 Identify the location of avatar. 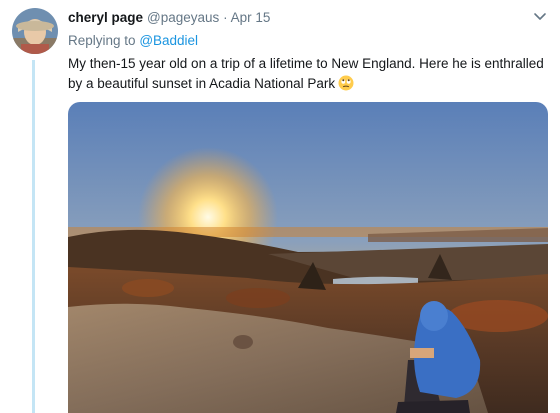
(35, 31).